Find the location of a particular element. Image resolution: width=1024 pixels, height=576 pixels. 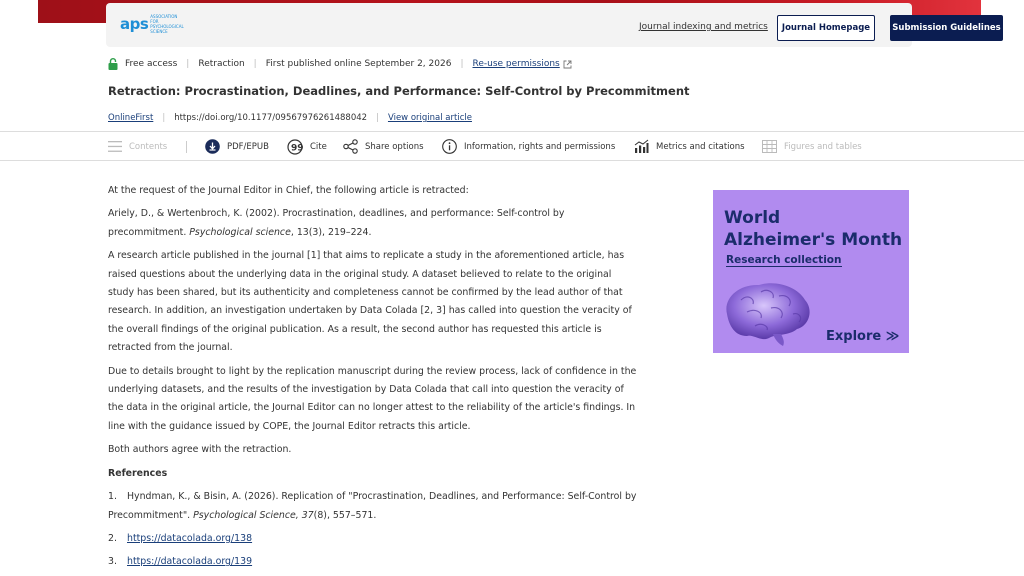

view-original-article-link: View original article is located at coordinates (430, 118).